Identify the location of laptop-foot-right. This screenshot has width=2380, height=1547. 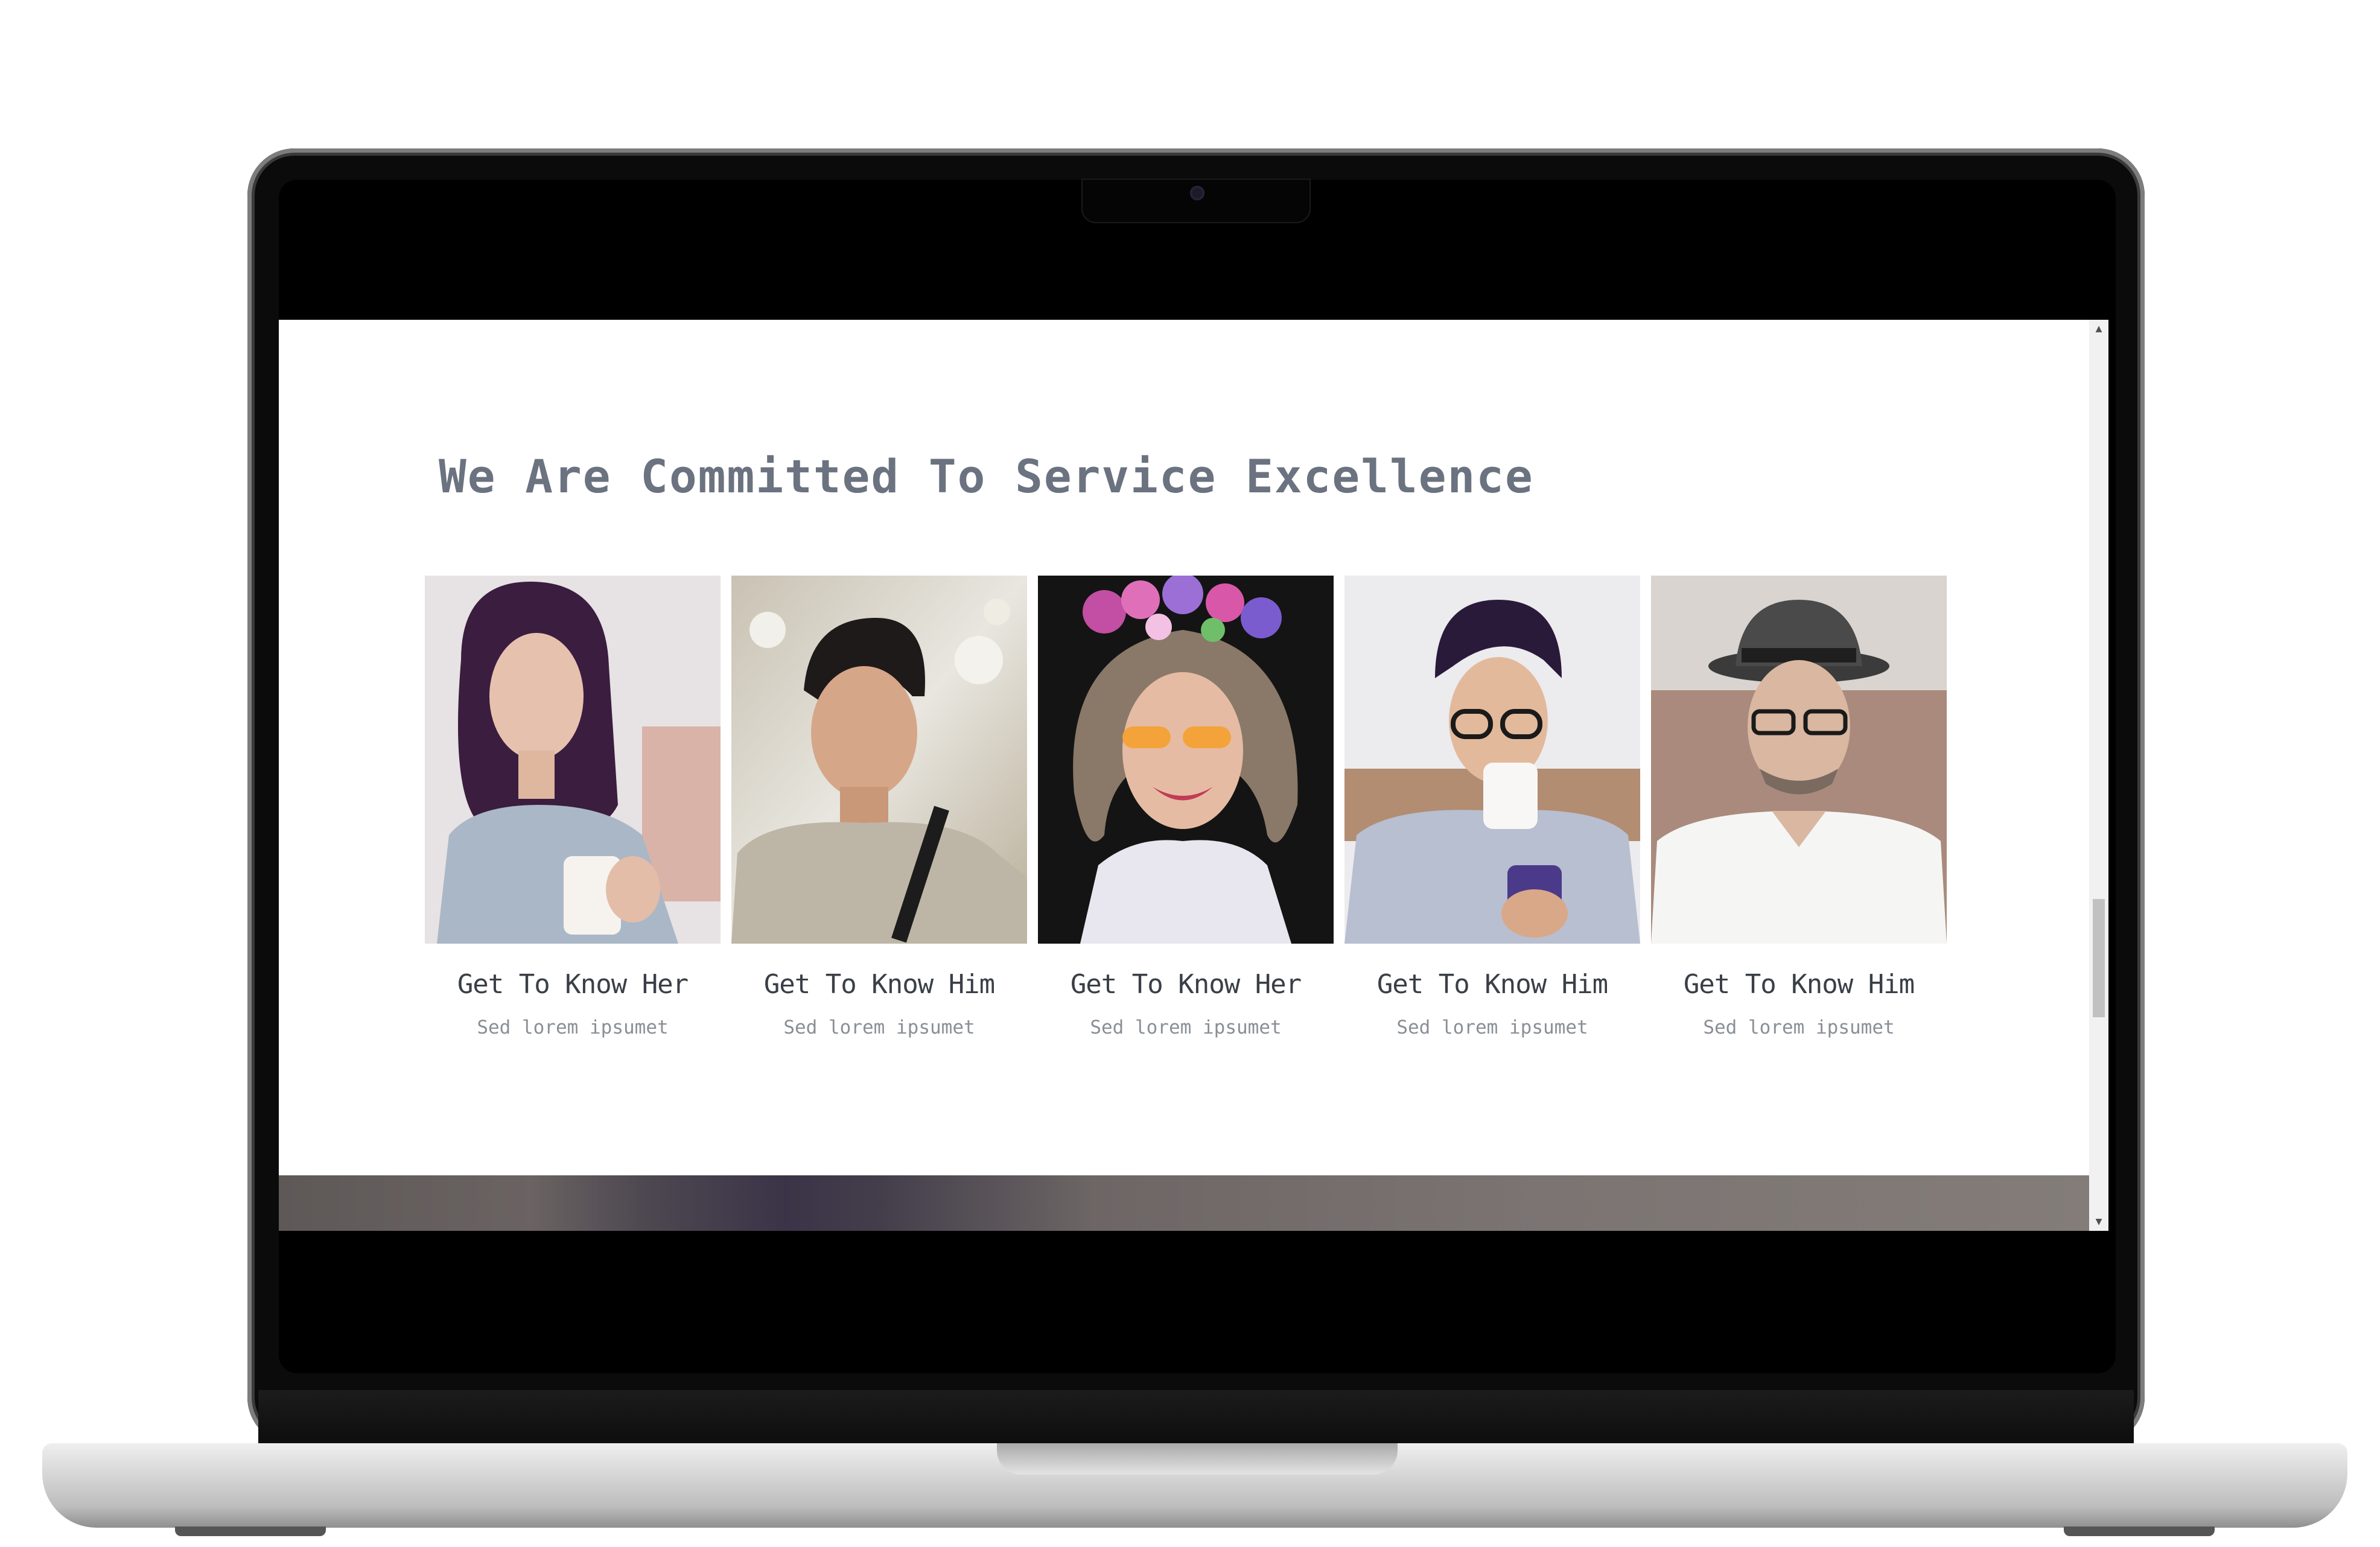
(2139, 1531).